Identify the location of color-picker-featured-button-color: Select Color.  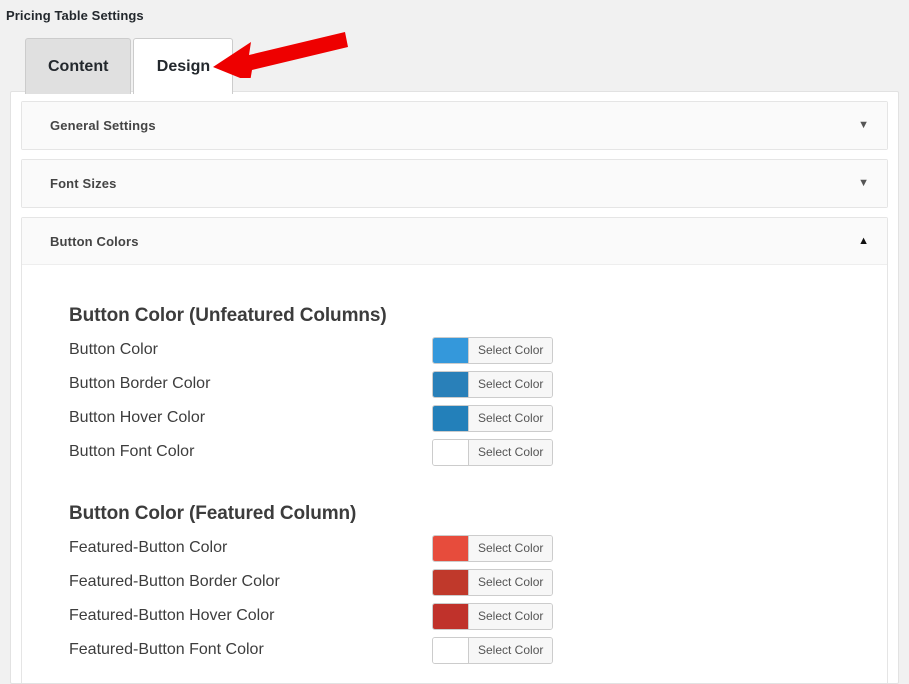
(493, 548).